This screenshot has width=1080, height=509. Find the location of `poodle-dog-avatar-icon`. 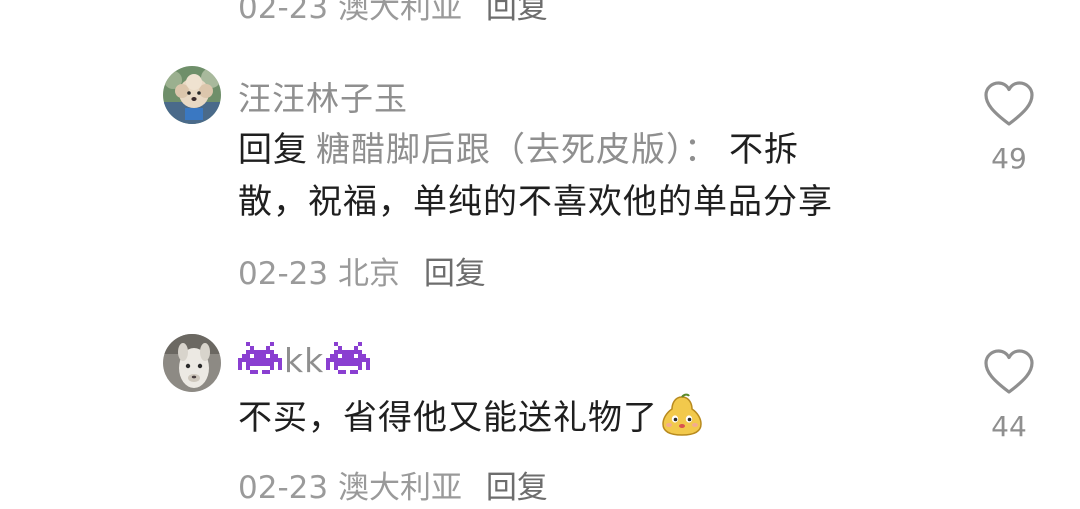

poodle-dog-avatar-icon is located at coordinates (192, 95).